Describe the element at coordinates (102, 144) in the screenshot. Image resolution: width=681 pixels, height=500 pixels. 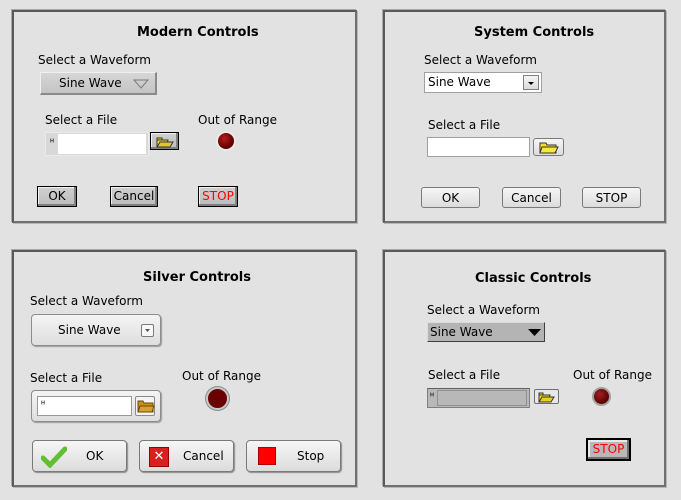
I see `file-path-field` at that location.